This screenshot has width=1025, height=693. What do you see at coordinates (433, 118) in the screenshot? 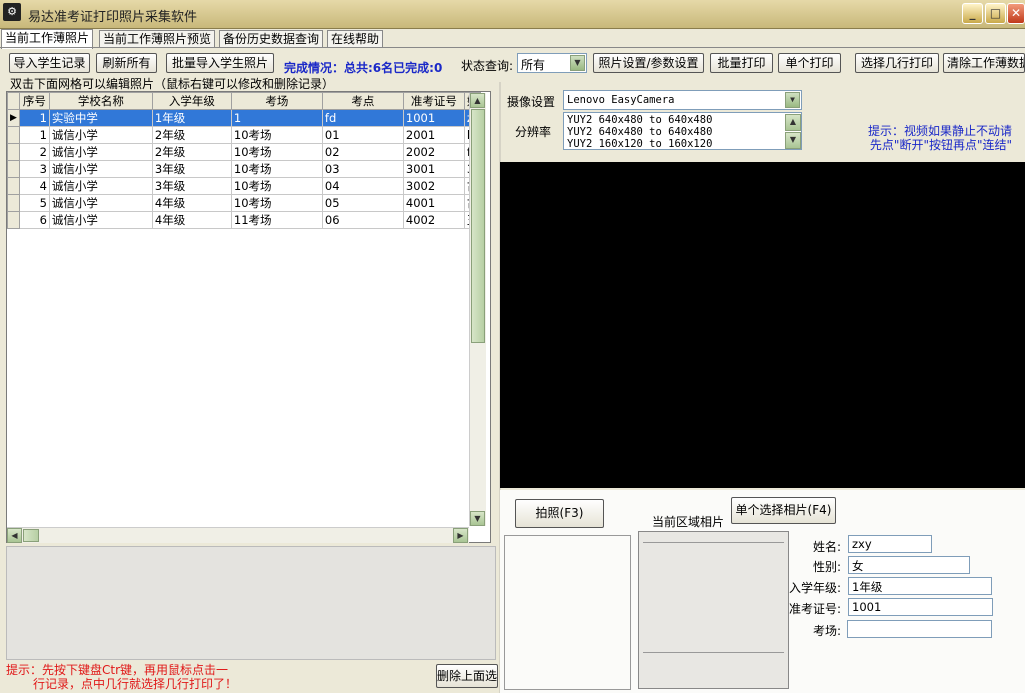
I see `table-cell: 1001` at bounding box center [433, 118].